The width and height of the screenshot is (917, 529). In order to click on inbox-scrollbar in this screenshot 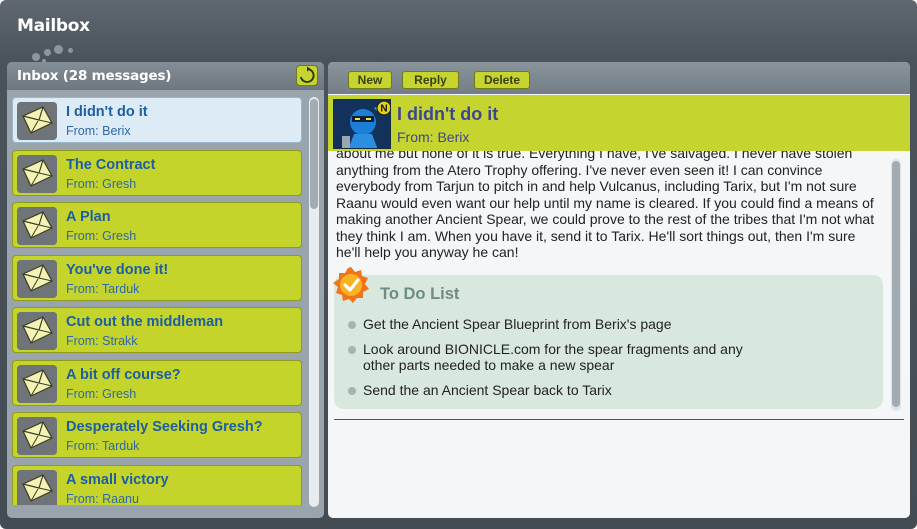, I will do `click(314, 302)`.